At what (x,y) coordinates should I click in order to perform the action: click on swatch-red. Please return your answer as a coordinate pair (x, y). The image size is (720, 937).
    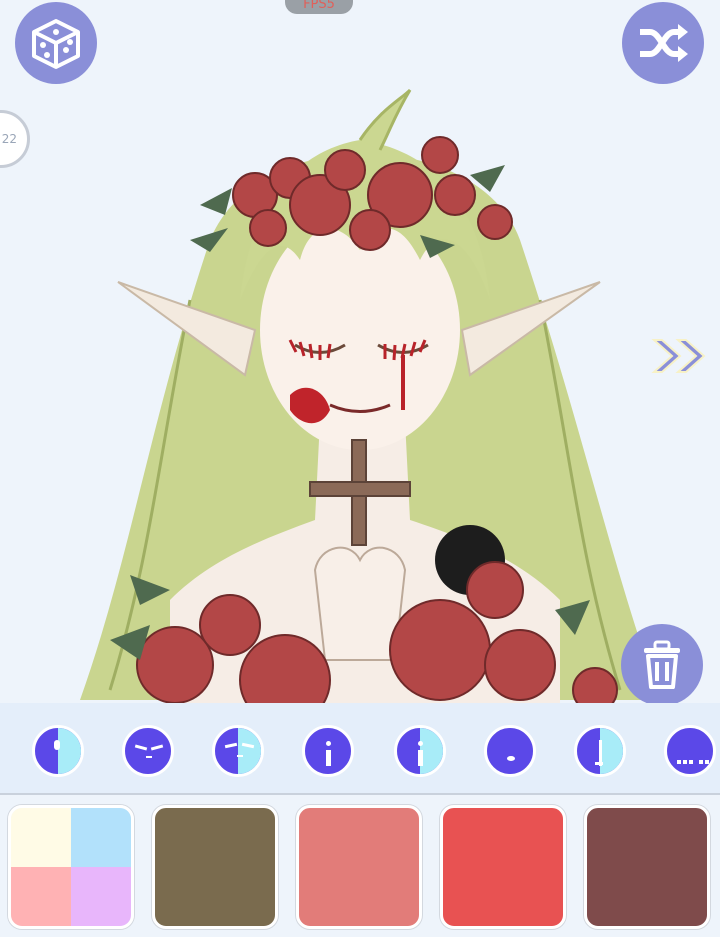
    Looking at the image, I should click on (503, 867).